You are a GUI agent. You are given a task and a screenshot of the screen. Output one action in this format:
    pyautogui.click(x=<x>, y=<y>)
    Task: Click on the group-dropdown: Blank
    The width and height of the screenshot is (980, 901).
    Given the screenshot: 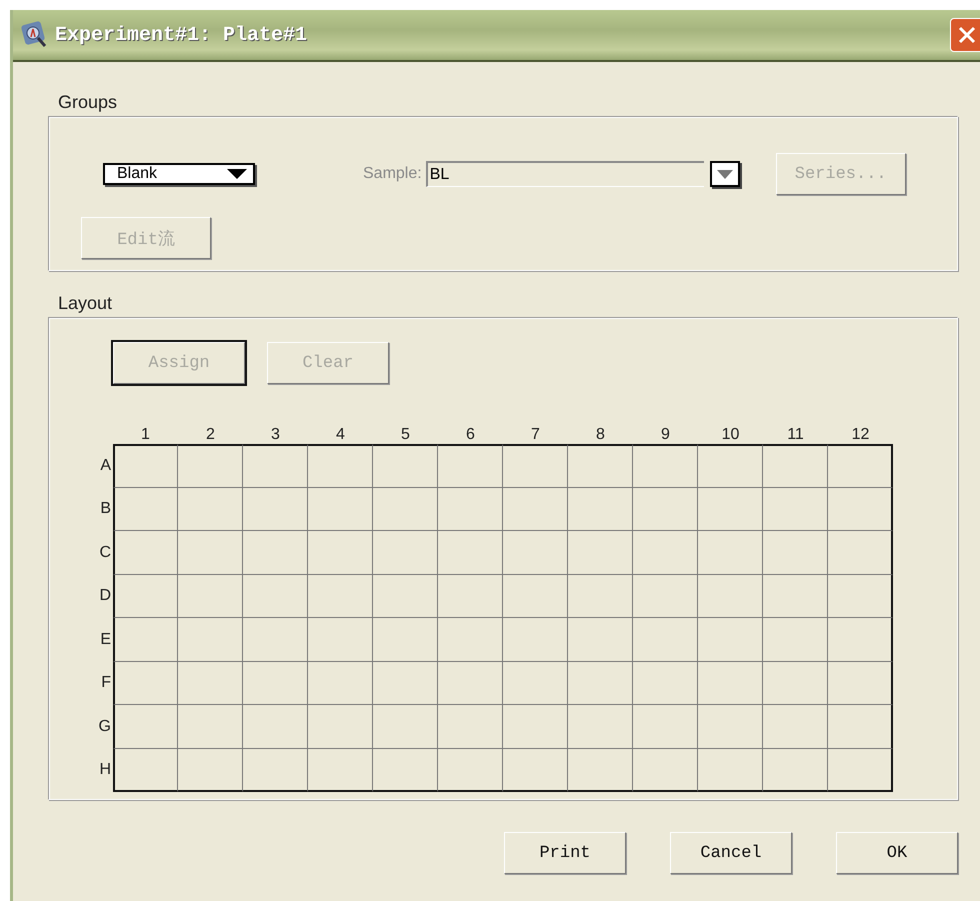 What is the action you would take?
    pyautogui.click(x=179, y=174)
    